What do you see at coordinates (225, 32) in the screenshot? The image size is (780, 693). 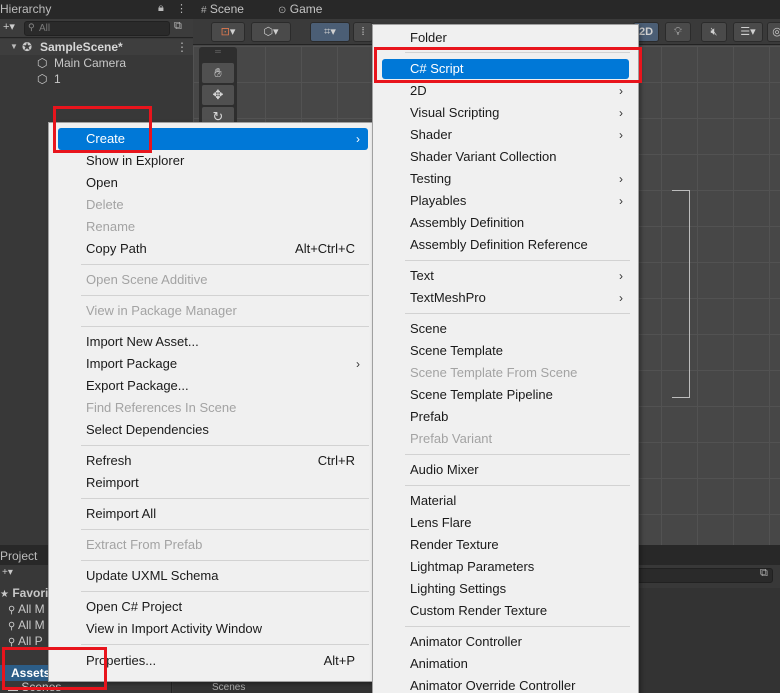 I see `draw-mode-icon: ⊡` at bounding box center [225, 32].